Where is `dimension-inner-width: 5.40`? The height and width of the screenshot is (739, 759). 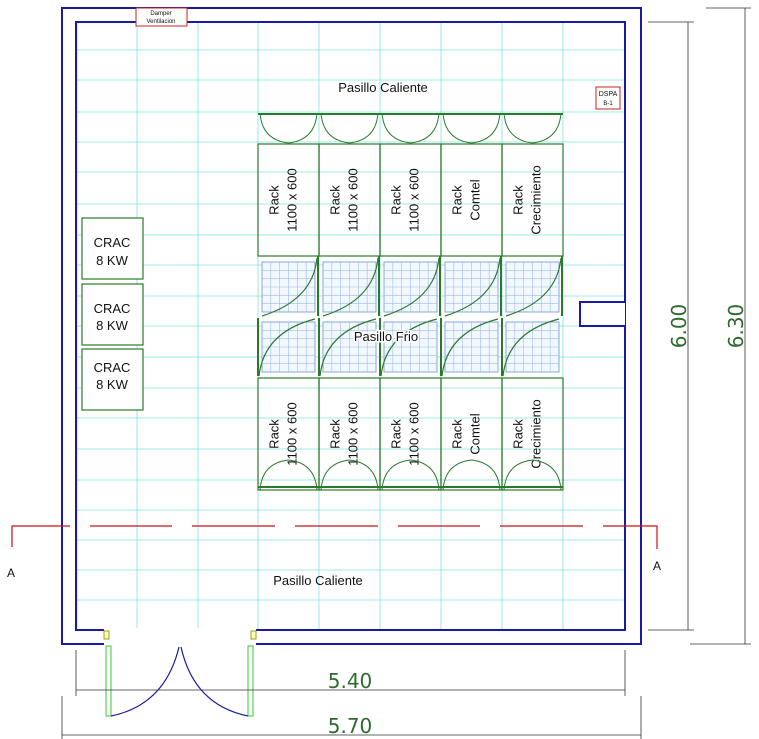 dimension-inner-width: 5.40 is located at coordinates (350, 681).